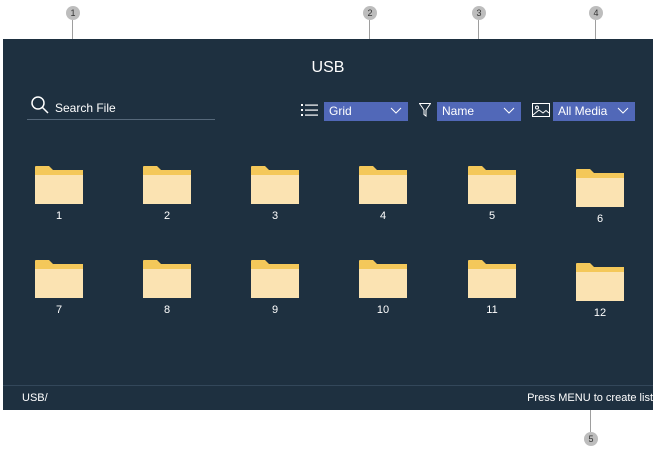 This screenshot has height=452, width=653. Describe the element at coordinates (383, 216) in the screenshot. I see `folder-label: 4` at that location.